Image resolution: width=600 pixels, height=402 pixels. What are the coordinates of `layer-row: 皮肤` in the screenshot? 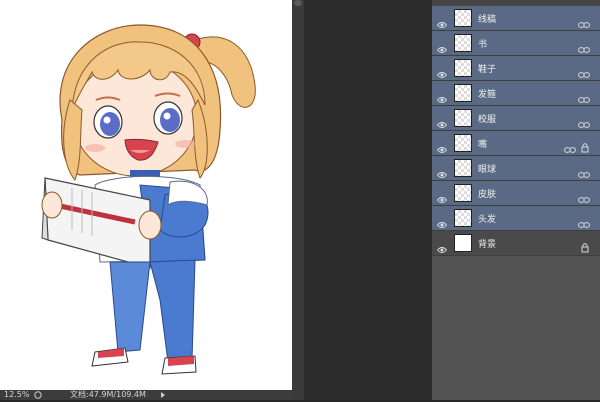 It's located at (516, 193).